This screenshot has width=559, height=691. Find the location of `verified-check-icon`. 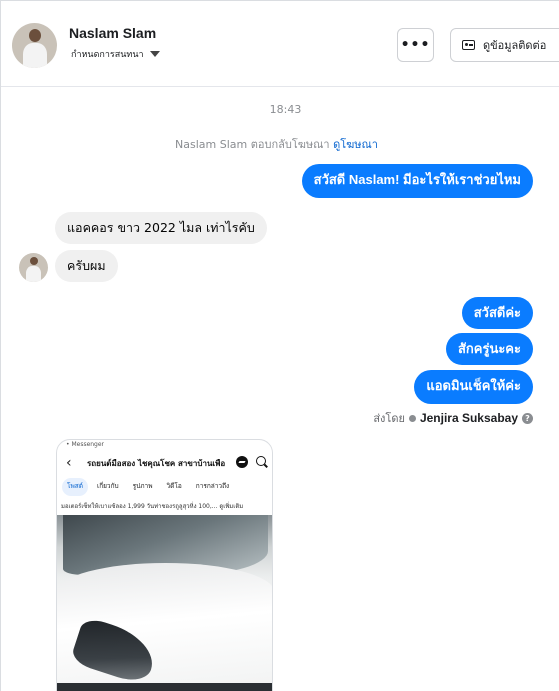

verified-check-icon is located at coordinates (412, 418).